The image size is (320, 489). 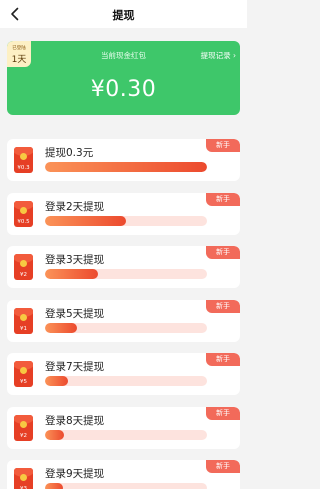 What do you see at coordinates (123, 214) in the screenshot?
I see `withdraw-task-card: ¥0.5 登录2天提现 新手` at bounding box center [123, 214].